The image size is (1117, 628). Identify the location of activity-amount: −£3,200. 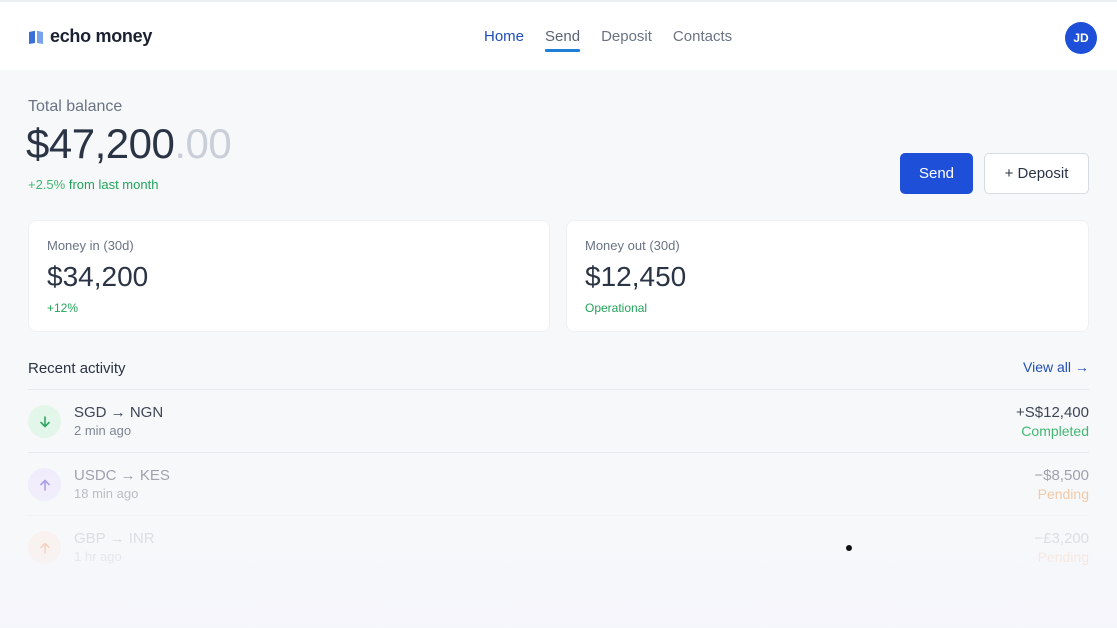
(1061, 538).